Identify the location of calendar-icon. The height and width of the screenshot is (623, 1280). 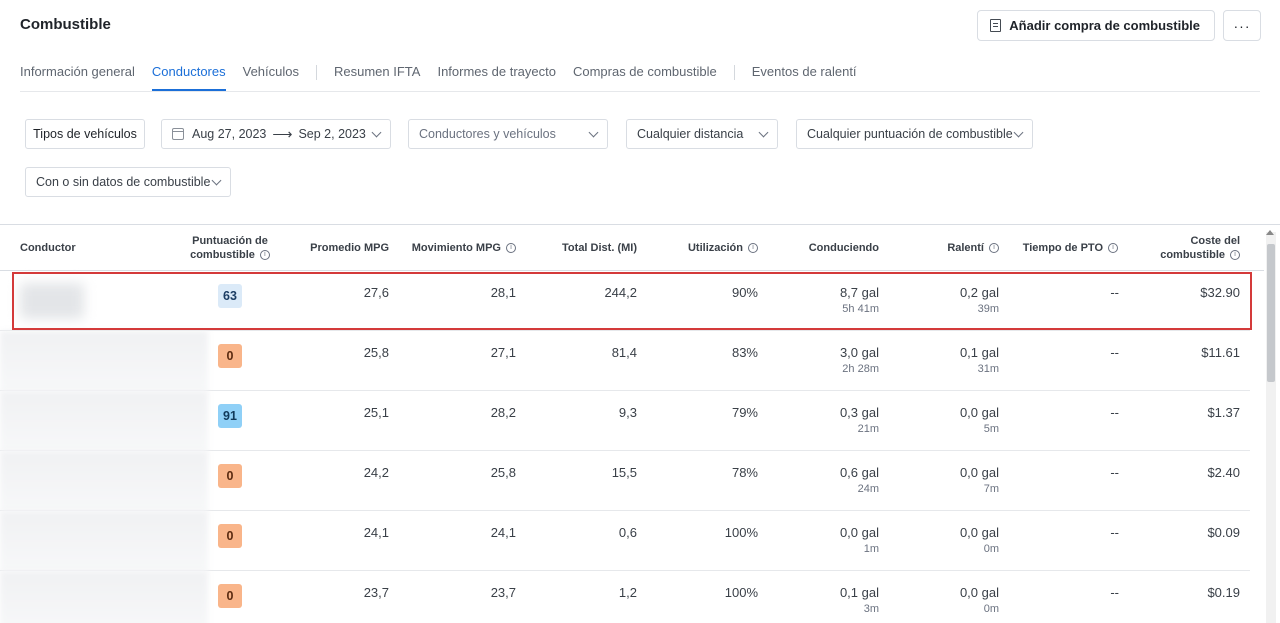
(178, 134).